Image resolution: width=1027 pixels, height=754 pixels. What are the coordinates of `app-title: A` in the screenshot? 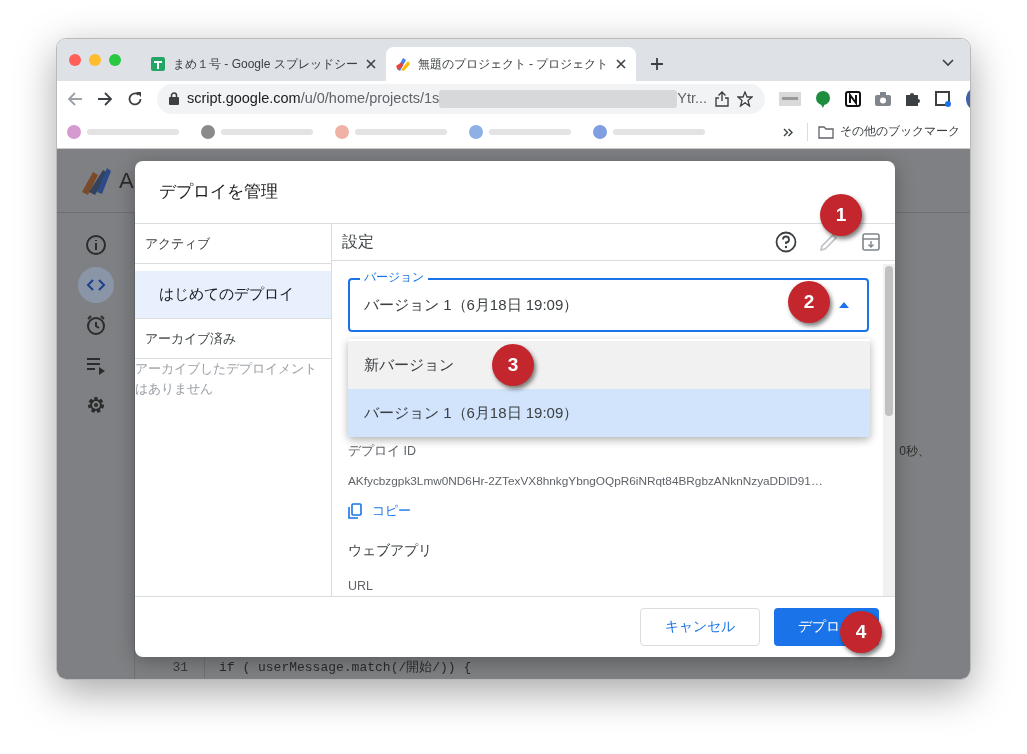 It's located at (126, 181).